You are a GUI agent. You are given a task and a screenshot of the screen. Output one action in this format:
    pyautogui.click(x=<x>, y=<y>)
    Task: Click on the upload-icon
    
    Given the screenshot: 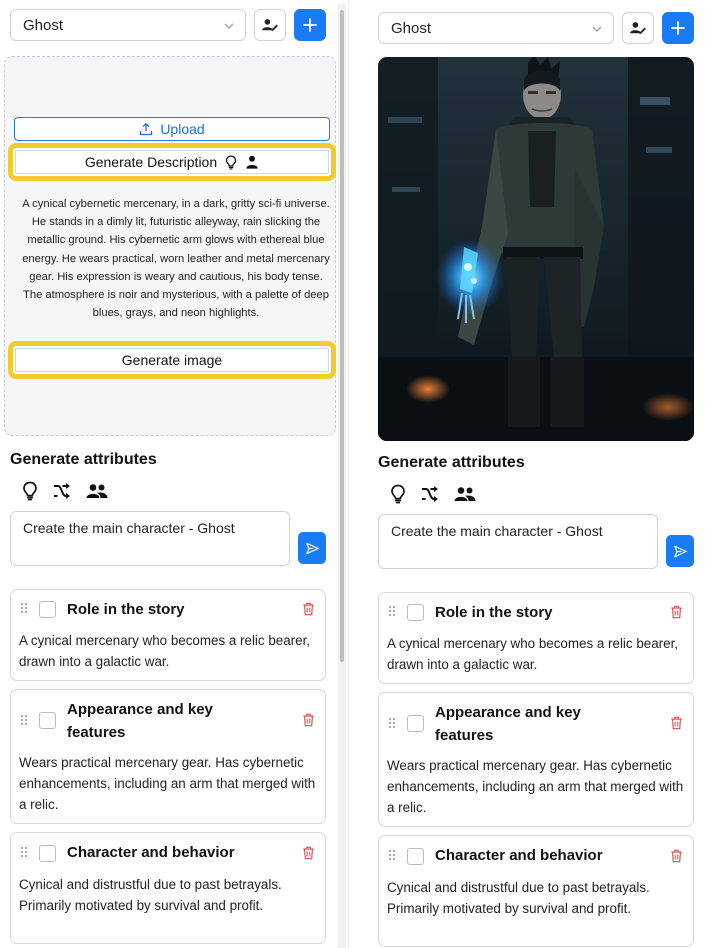 What is the action you would take?
    pyautogui.click(x=146, y=129)
    